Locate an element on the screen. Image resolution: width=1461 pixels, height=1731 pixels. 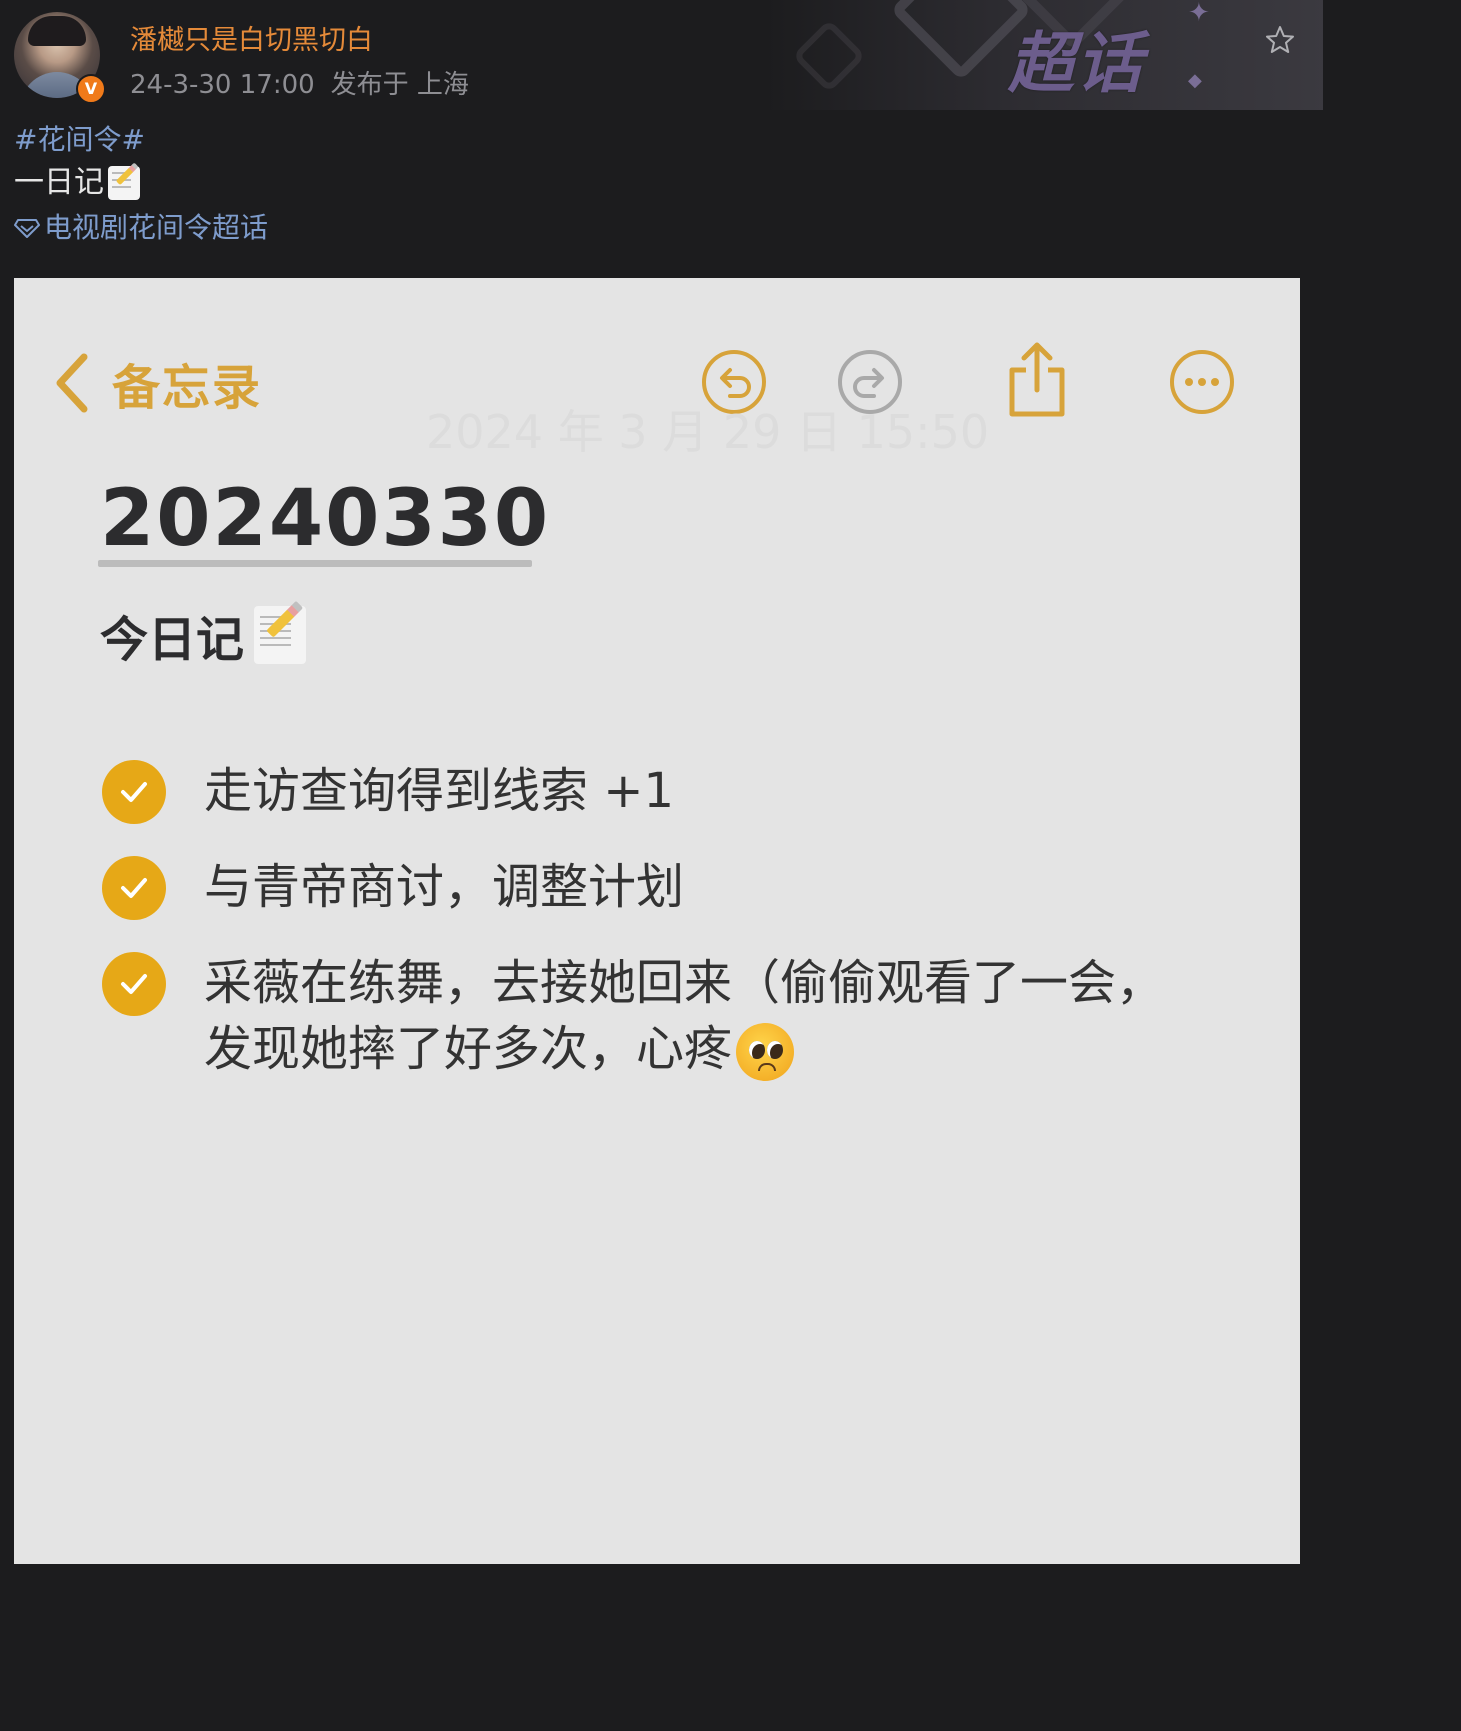
note-timestamp: 2024 年 3 月 29 日 15:50 is located at coordinates (708, 432).